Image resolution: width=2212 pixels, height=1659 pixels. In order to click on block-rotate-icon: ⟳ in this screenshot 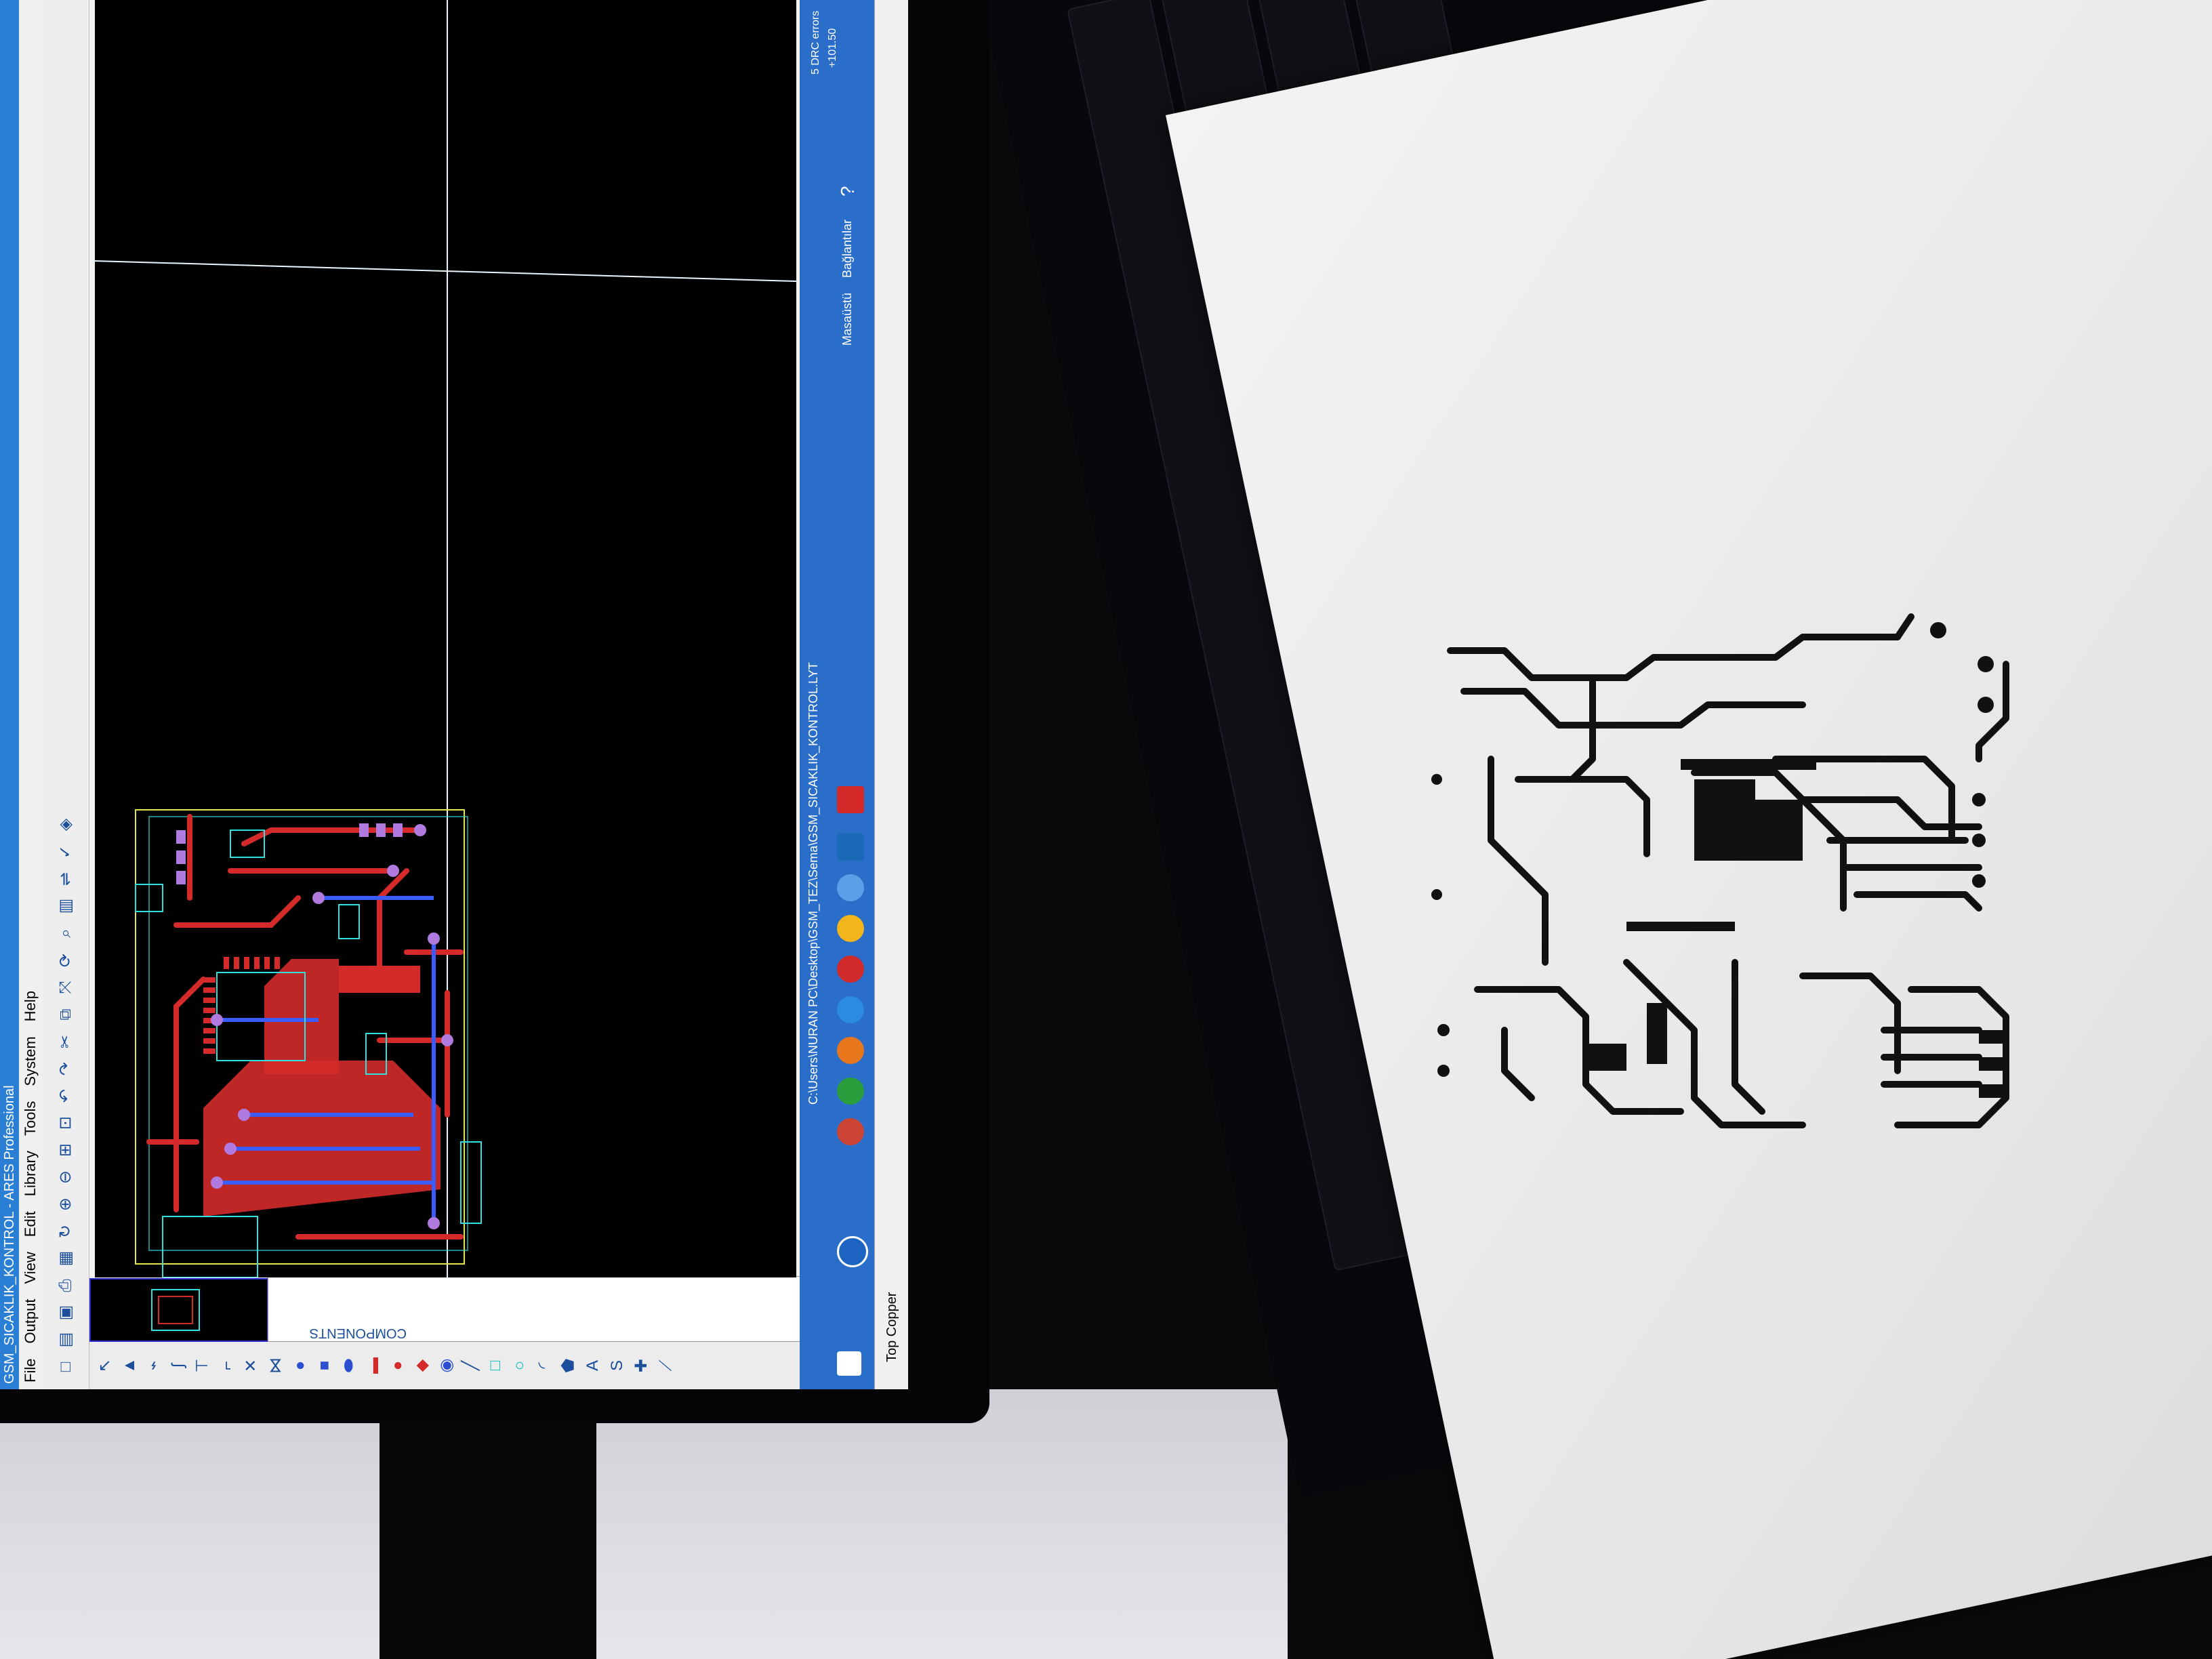, I will do `click(65, 960)`.